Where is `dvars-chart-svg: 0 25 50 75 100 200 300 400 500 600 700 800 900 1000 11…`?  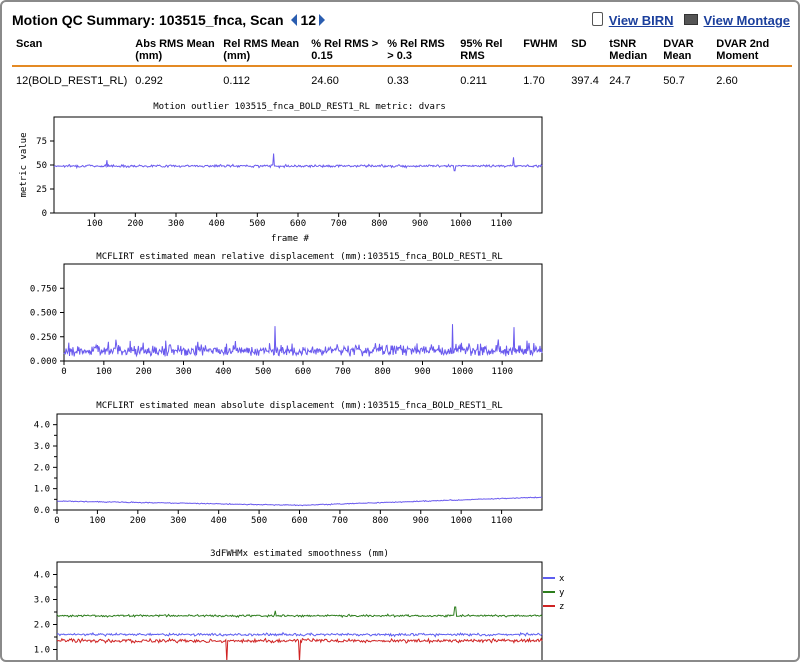 dvars-chart-svg: 0 25 50 75 100 200 300 400 500 600 700 800 900 1000 11… is located at coordinates (281, 180).